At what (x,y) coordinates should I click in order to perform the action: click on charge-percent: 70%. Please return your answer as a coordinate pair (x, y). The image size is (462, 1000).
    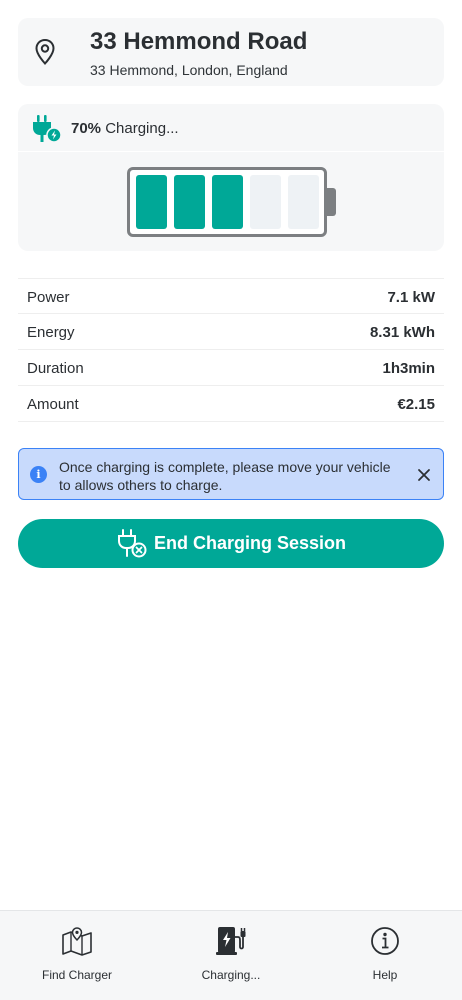
    Looking at the image, I should click on (86, 128).